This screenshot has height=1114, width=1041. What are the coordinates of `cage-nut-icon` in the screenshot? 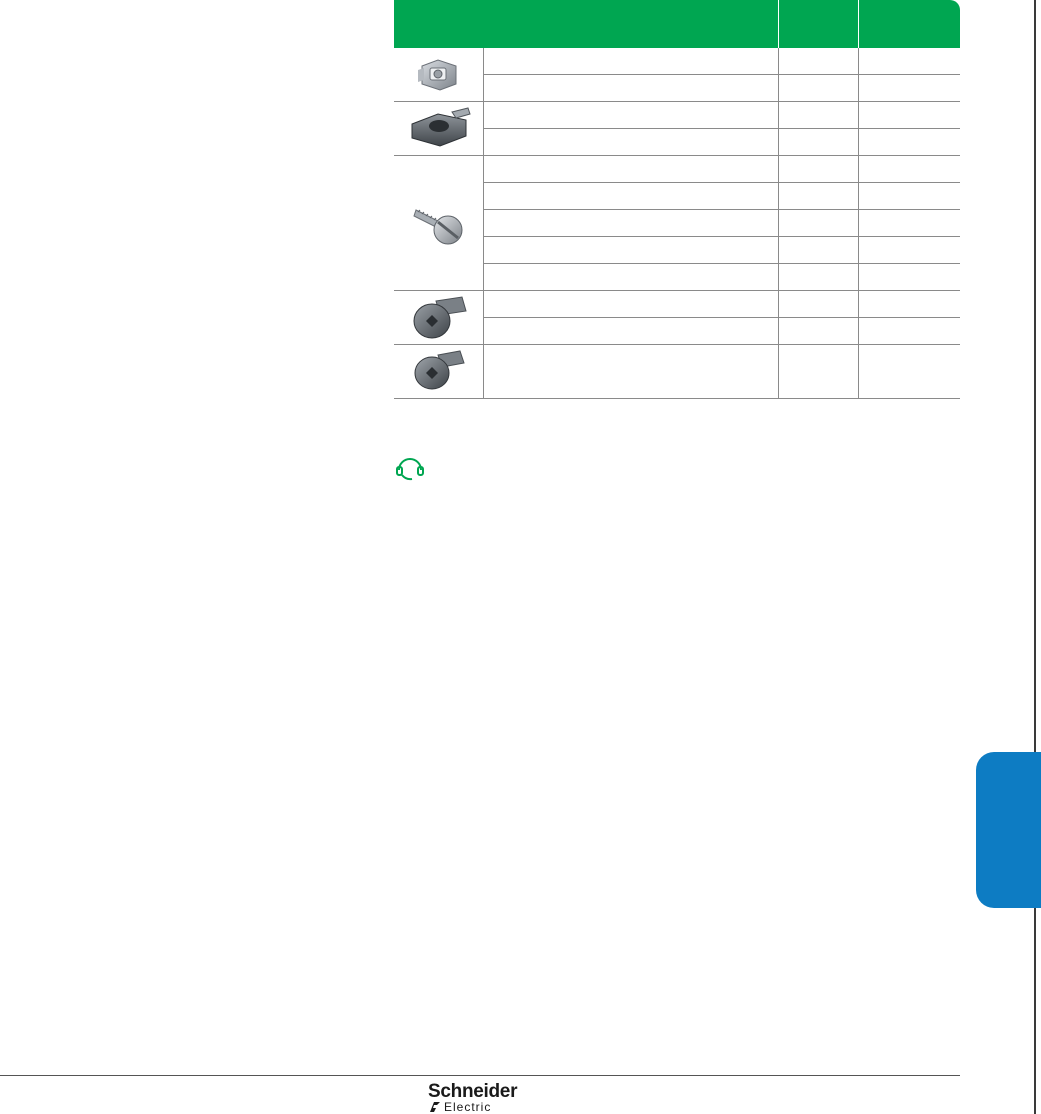 It's located at (441, 127).